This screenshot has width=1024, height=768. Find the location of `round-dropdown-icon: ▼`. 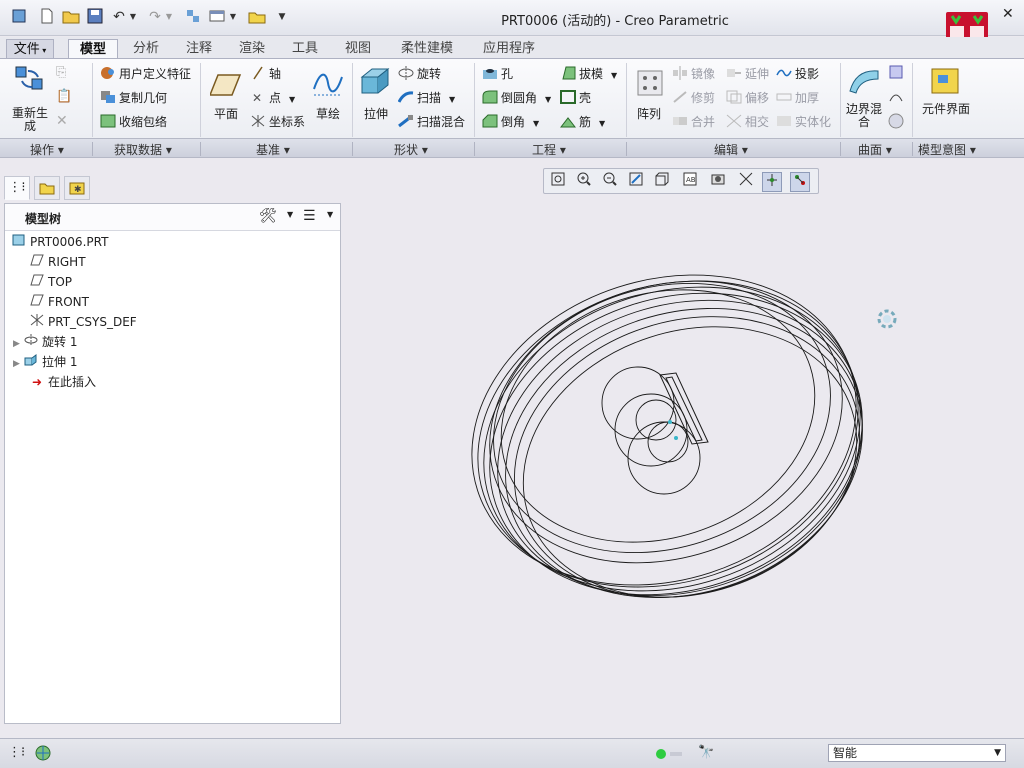

round-dropdown-icon: ▼ is located at coordinates (548, 99).